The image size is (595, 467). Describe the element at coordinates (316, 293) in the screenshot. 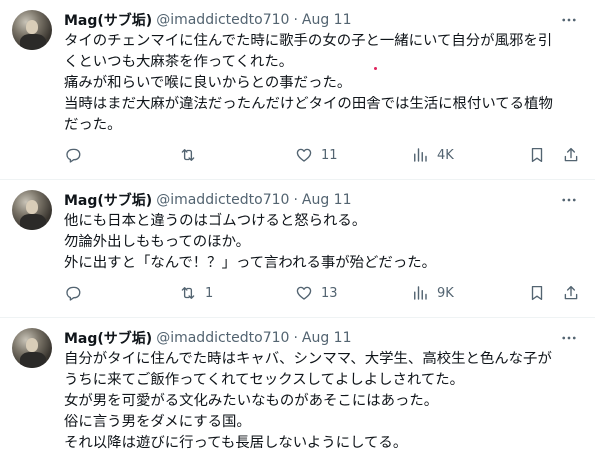

I see `like-button: 13` at that location.